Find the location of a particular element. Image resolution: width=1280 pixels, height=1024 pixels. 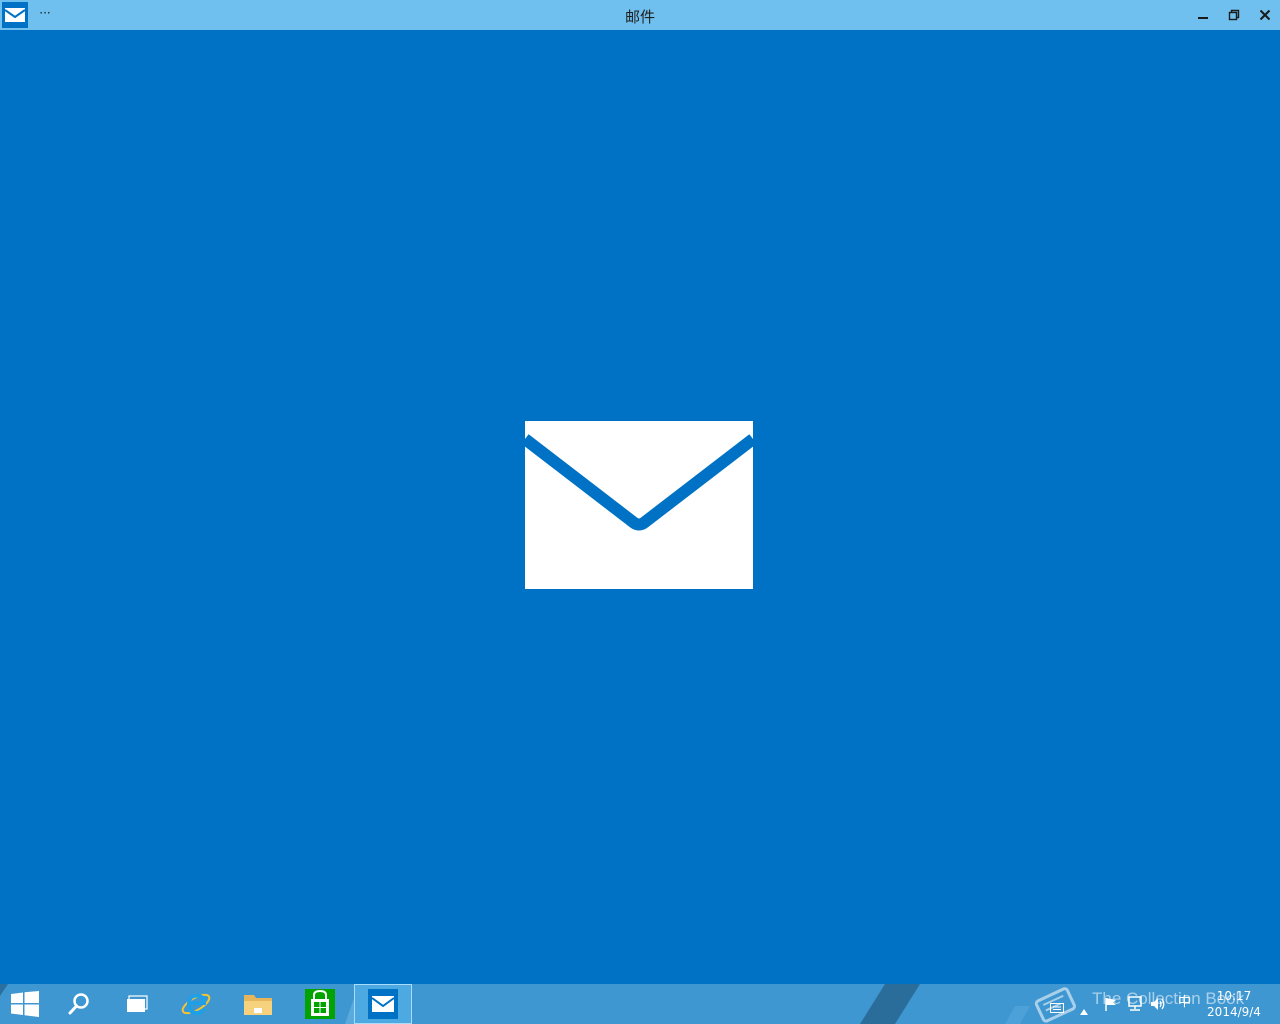

store-icon is located at coordinates (320, 1004).